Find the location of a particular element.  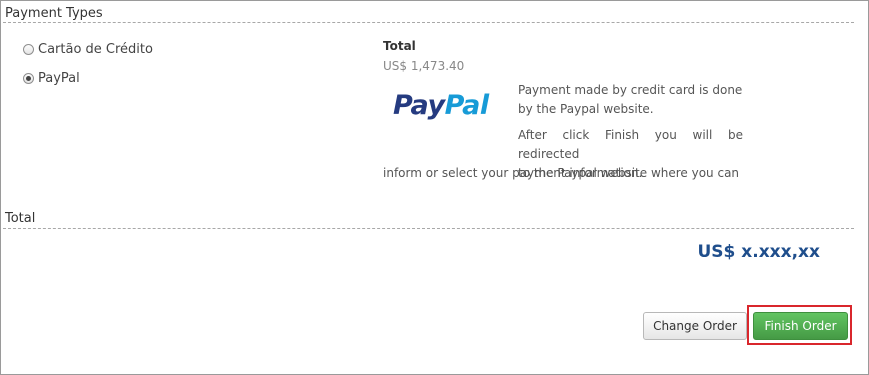

total-heading: Total is located at coordinates (20, 218).